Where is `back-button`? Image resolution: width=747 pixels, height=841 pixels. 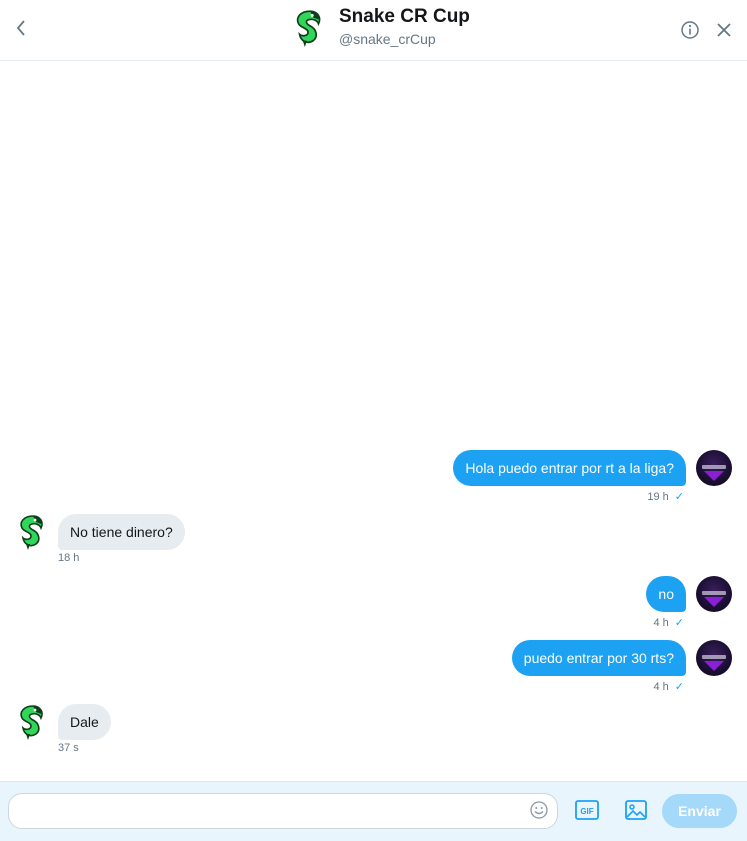
back-button is located at coordinates (21, 28).